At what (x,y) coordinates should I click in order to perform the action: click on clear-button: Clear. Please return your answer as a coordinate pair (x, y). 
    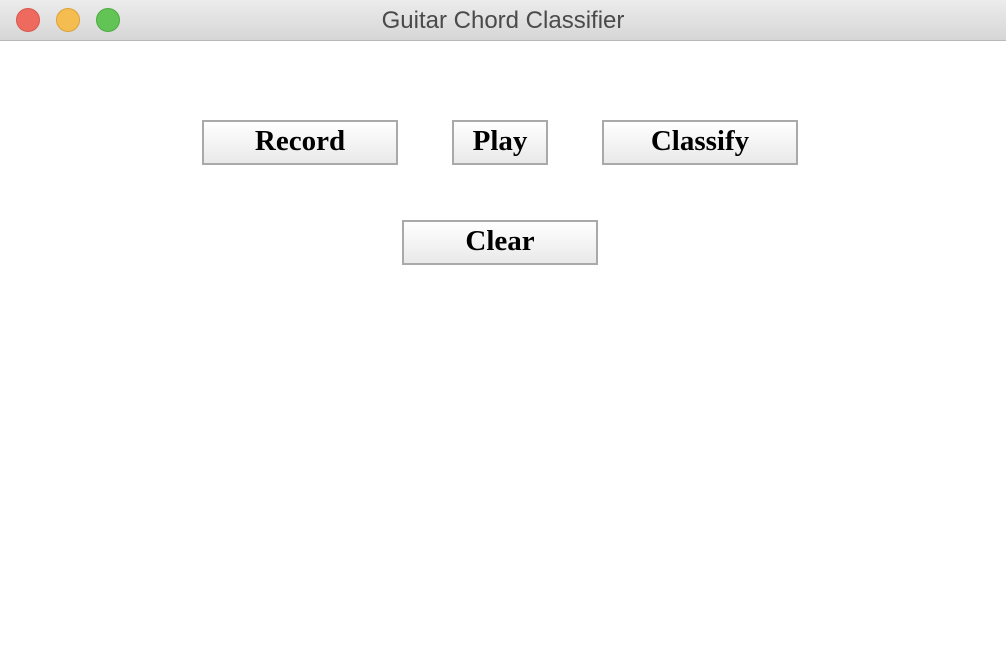
    Looking at the image, I should click on (500, 242).